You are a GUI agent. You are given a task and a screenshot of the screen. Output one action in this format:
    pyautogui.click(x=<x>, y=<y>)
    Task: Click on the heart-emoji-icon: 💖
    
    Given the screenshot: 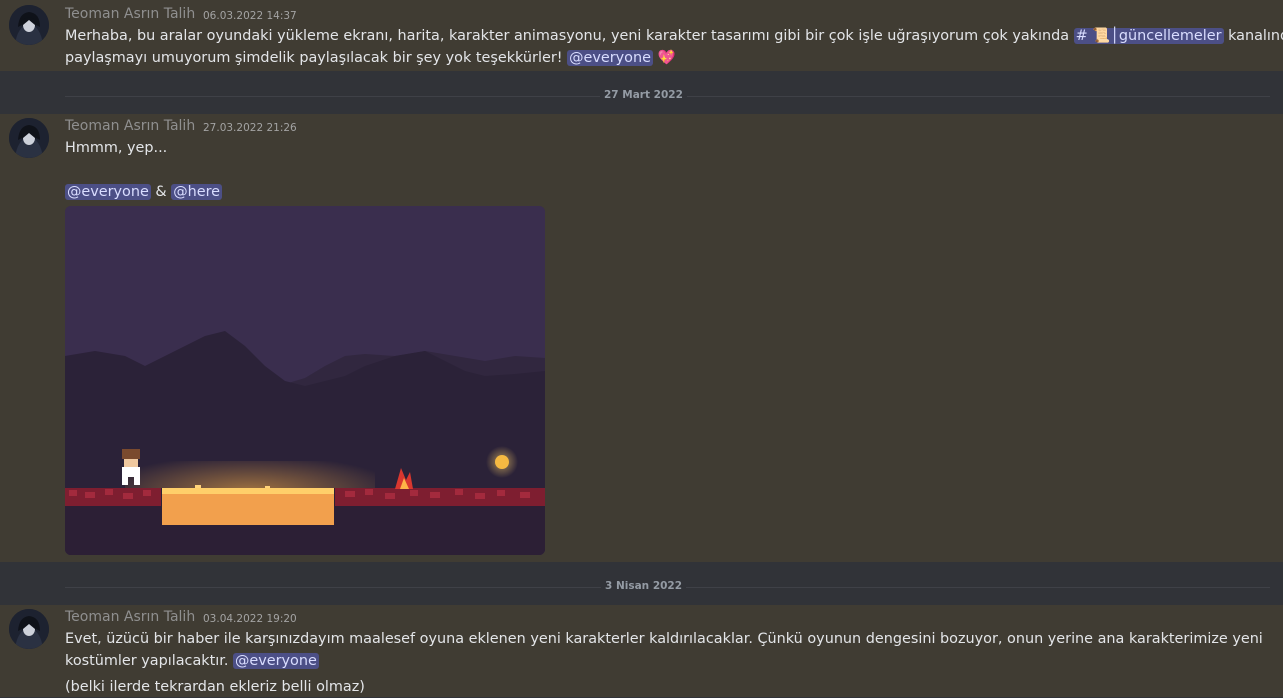 What is the action you would take?
    pyautogui.click(x=666, y=58)
    